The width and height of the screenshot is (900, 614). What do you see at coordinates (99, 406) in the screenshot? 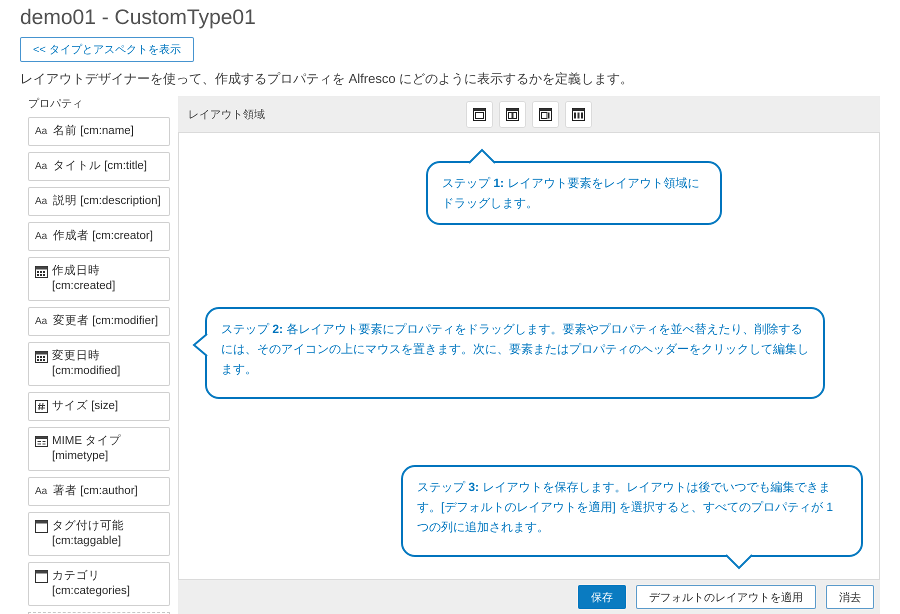
I see `property-item: サイズ [size]` at bounding box center [99, 406].